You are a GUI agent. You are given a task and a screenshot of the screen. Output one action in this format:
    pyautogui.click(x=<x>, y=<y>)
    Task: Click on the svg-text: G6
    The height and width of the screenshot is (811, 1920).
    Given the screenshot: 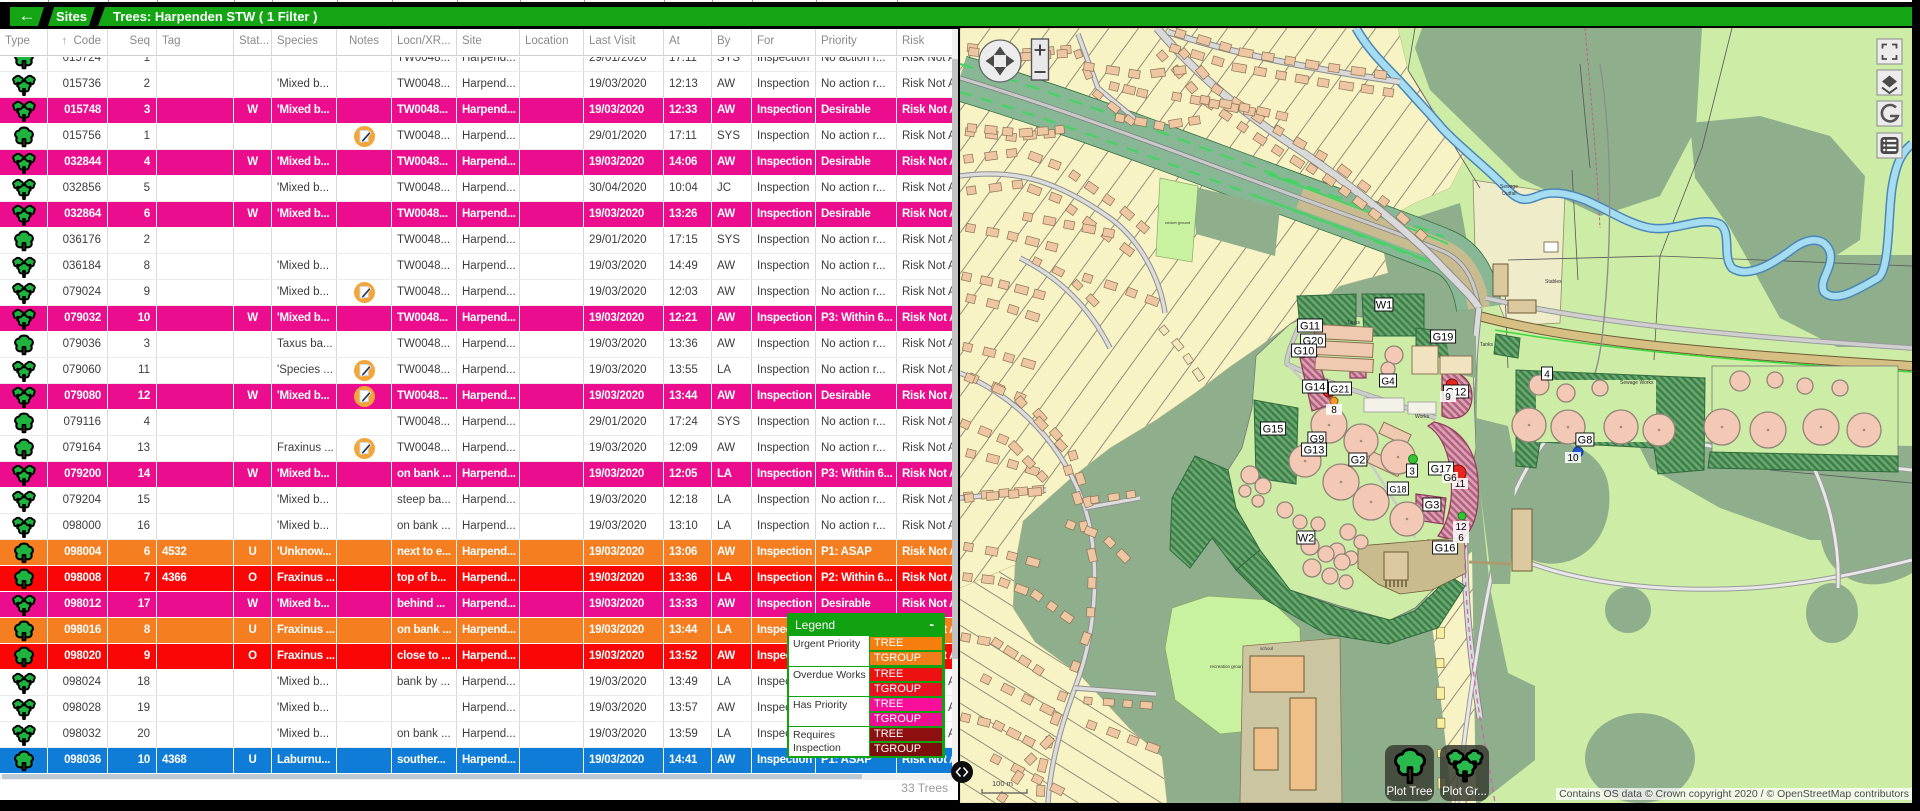 What is the action you would take?
    pyautogui.click(x=1450, y=478)
    